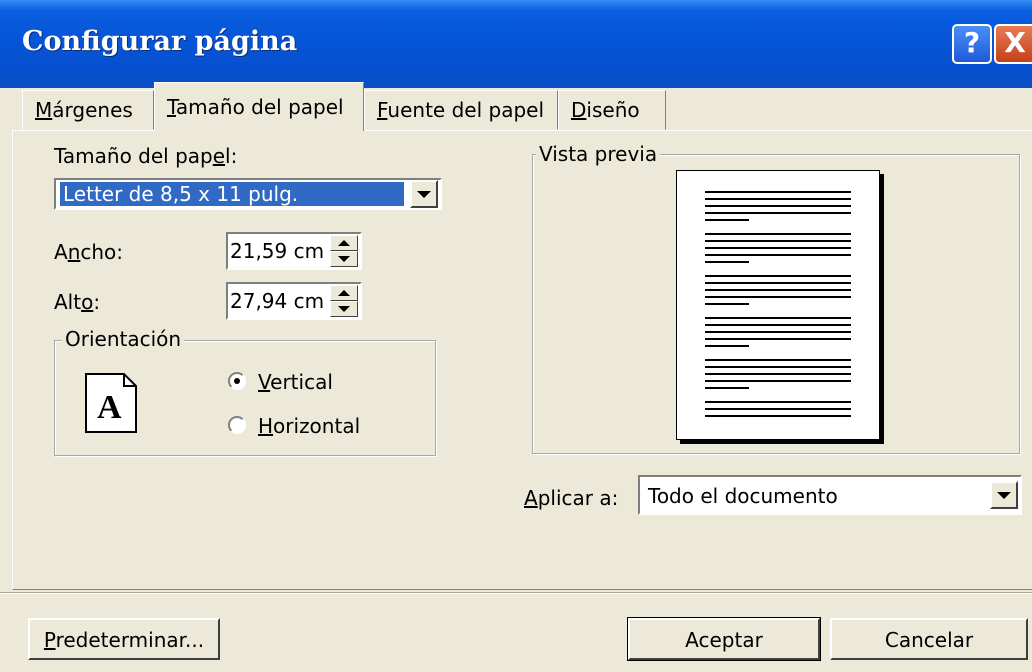 The height and width of the screenshot is (672, 1032). I want to click on apply-to-label-ul: A, so click(531, 498).